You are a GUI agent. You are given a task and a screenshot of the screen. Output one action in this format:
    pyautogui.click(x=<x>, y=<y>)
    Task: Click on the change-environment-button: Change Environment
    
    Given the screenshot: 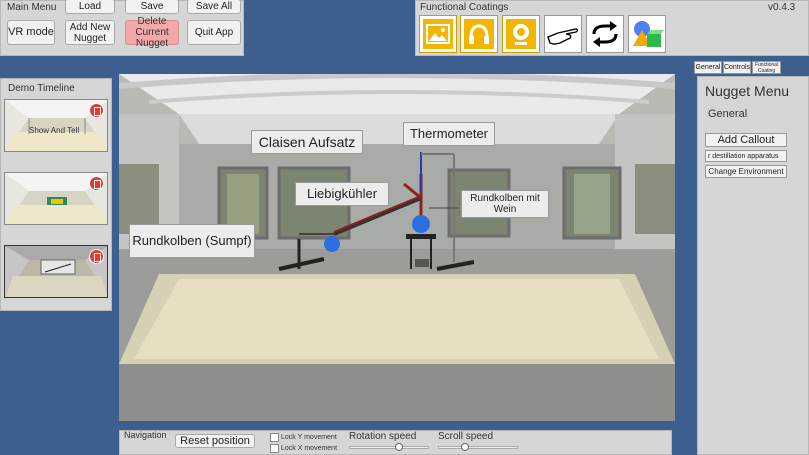 What is the action you would take?
    pyautogui.click(x=746, y=171)
    